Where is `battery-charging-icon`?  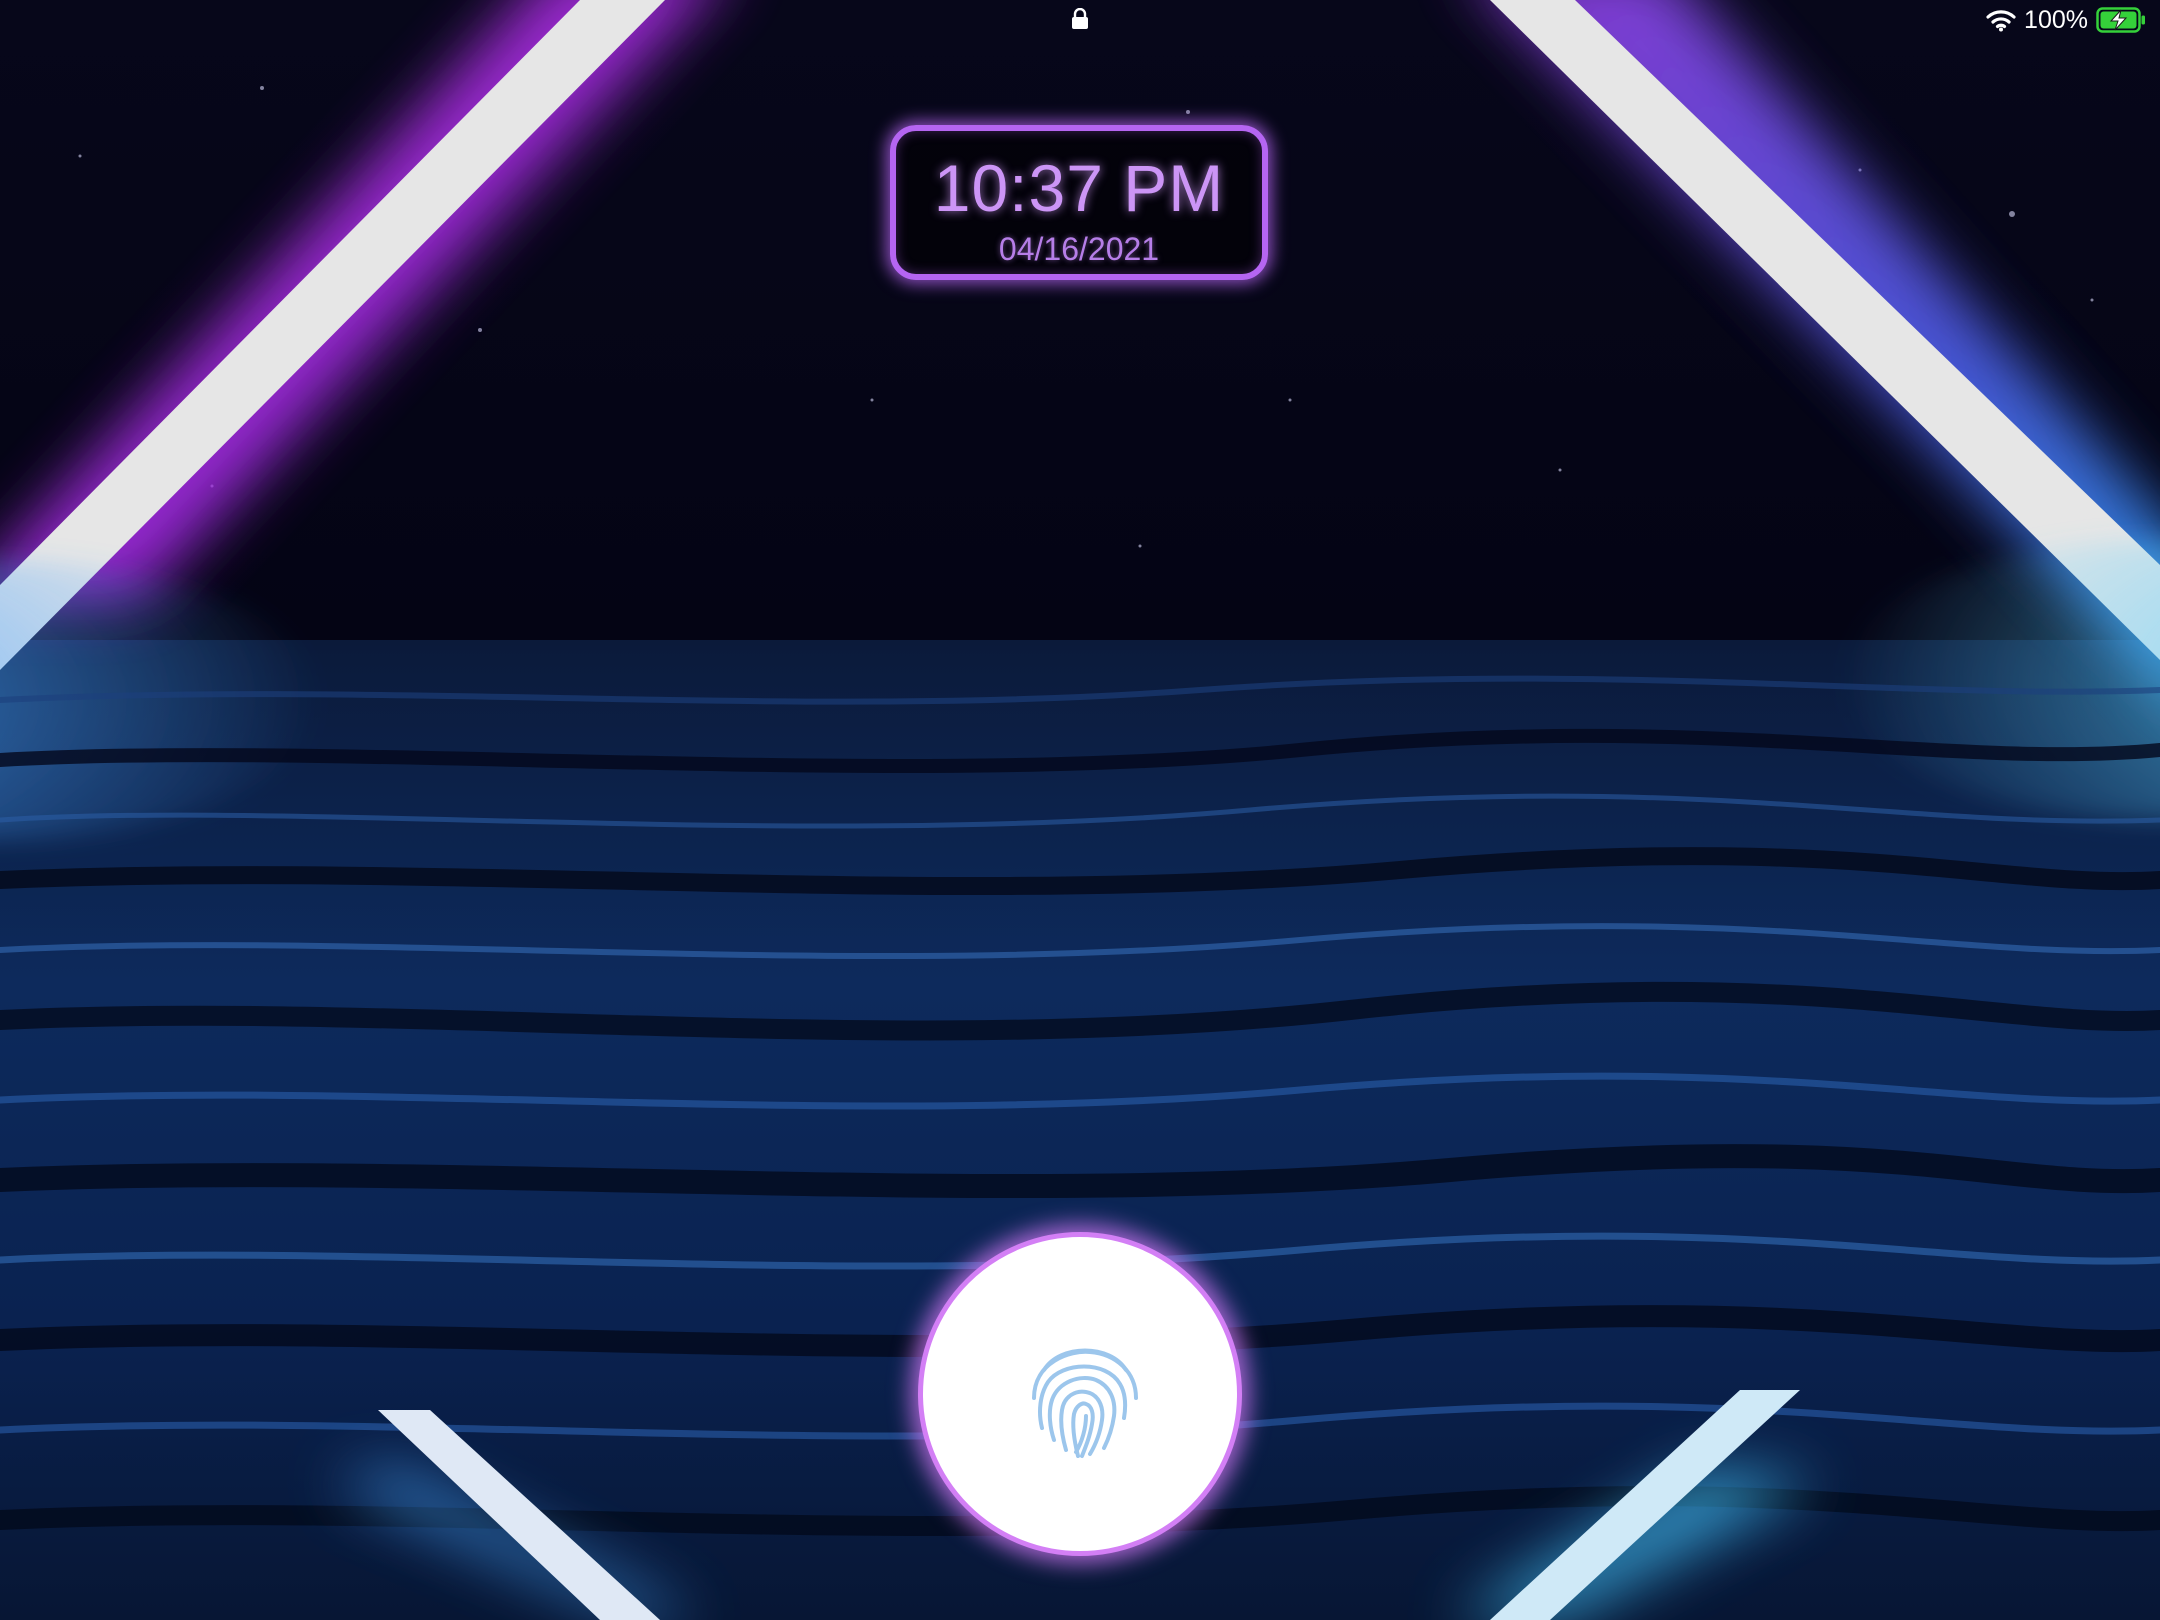 battery-charging-icon is located at coordinates (2120, 20).